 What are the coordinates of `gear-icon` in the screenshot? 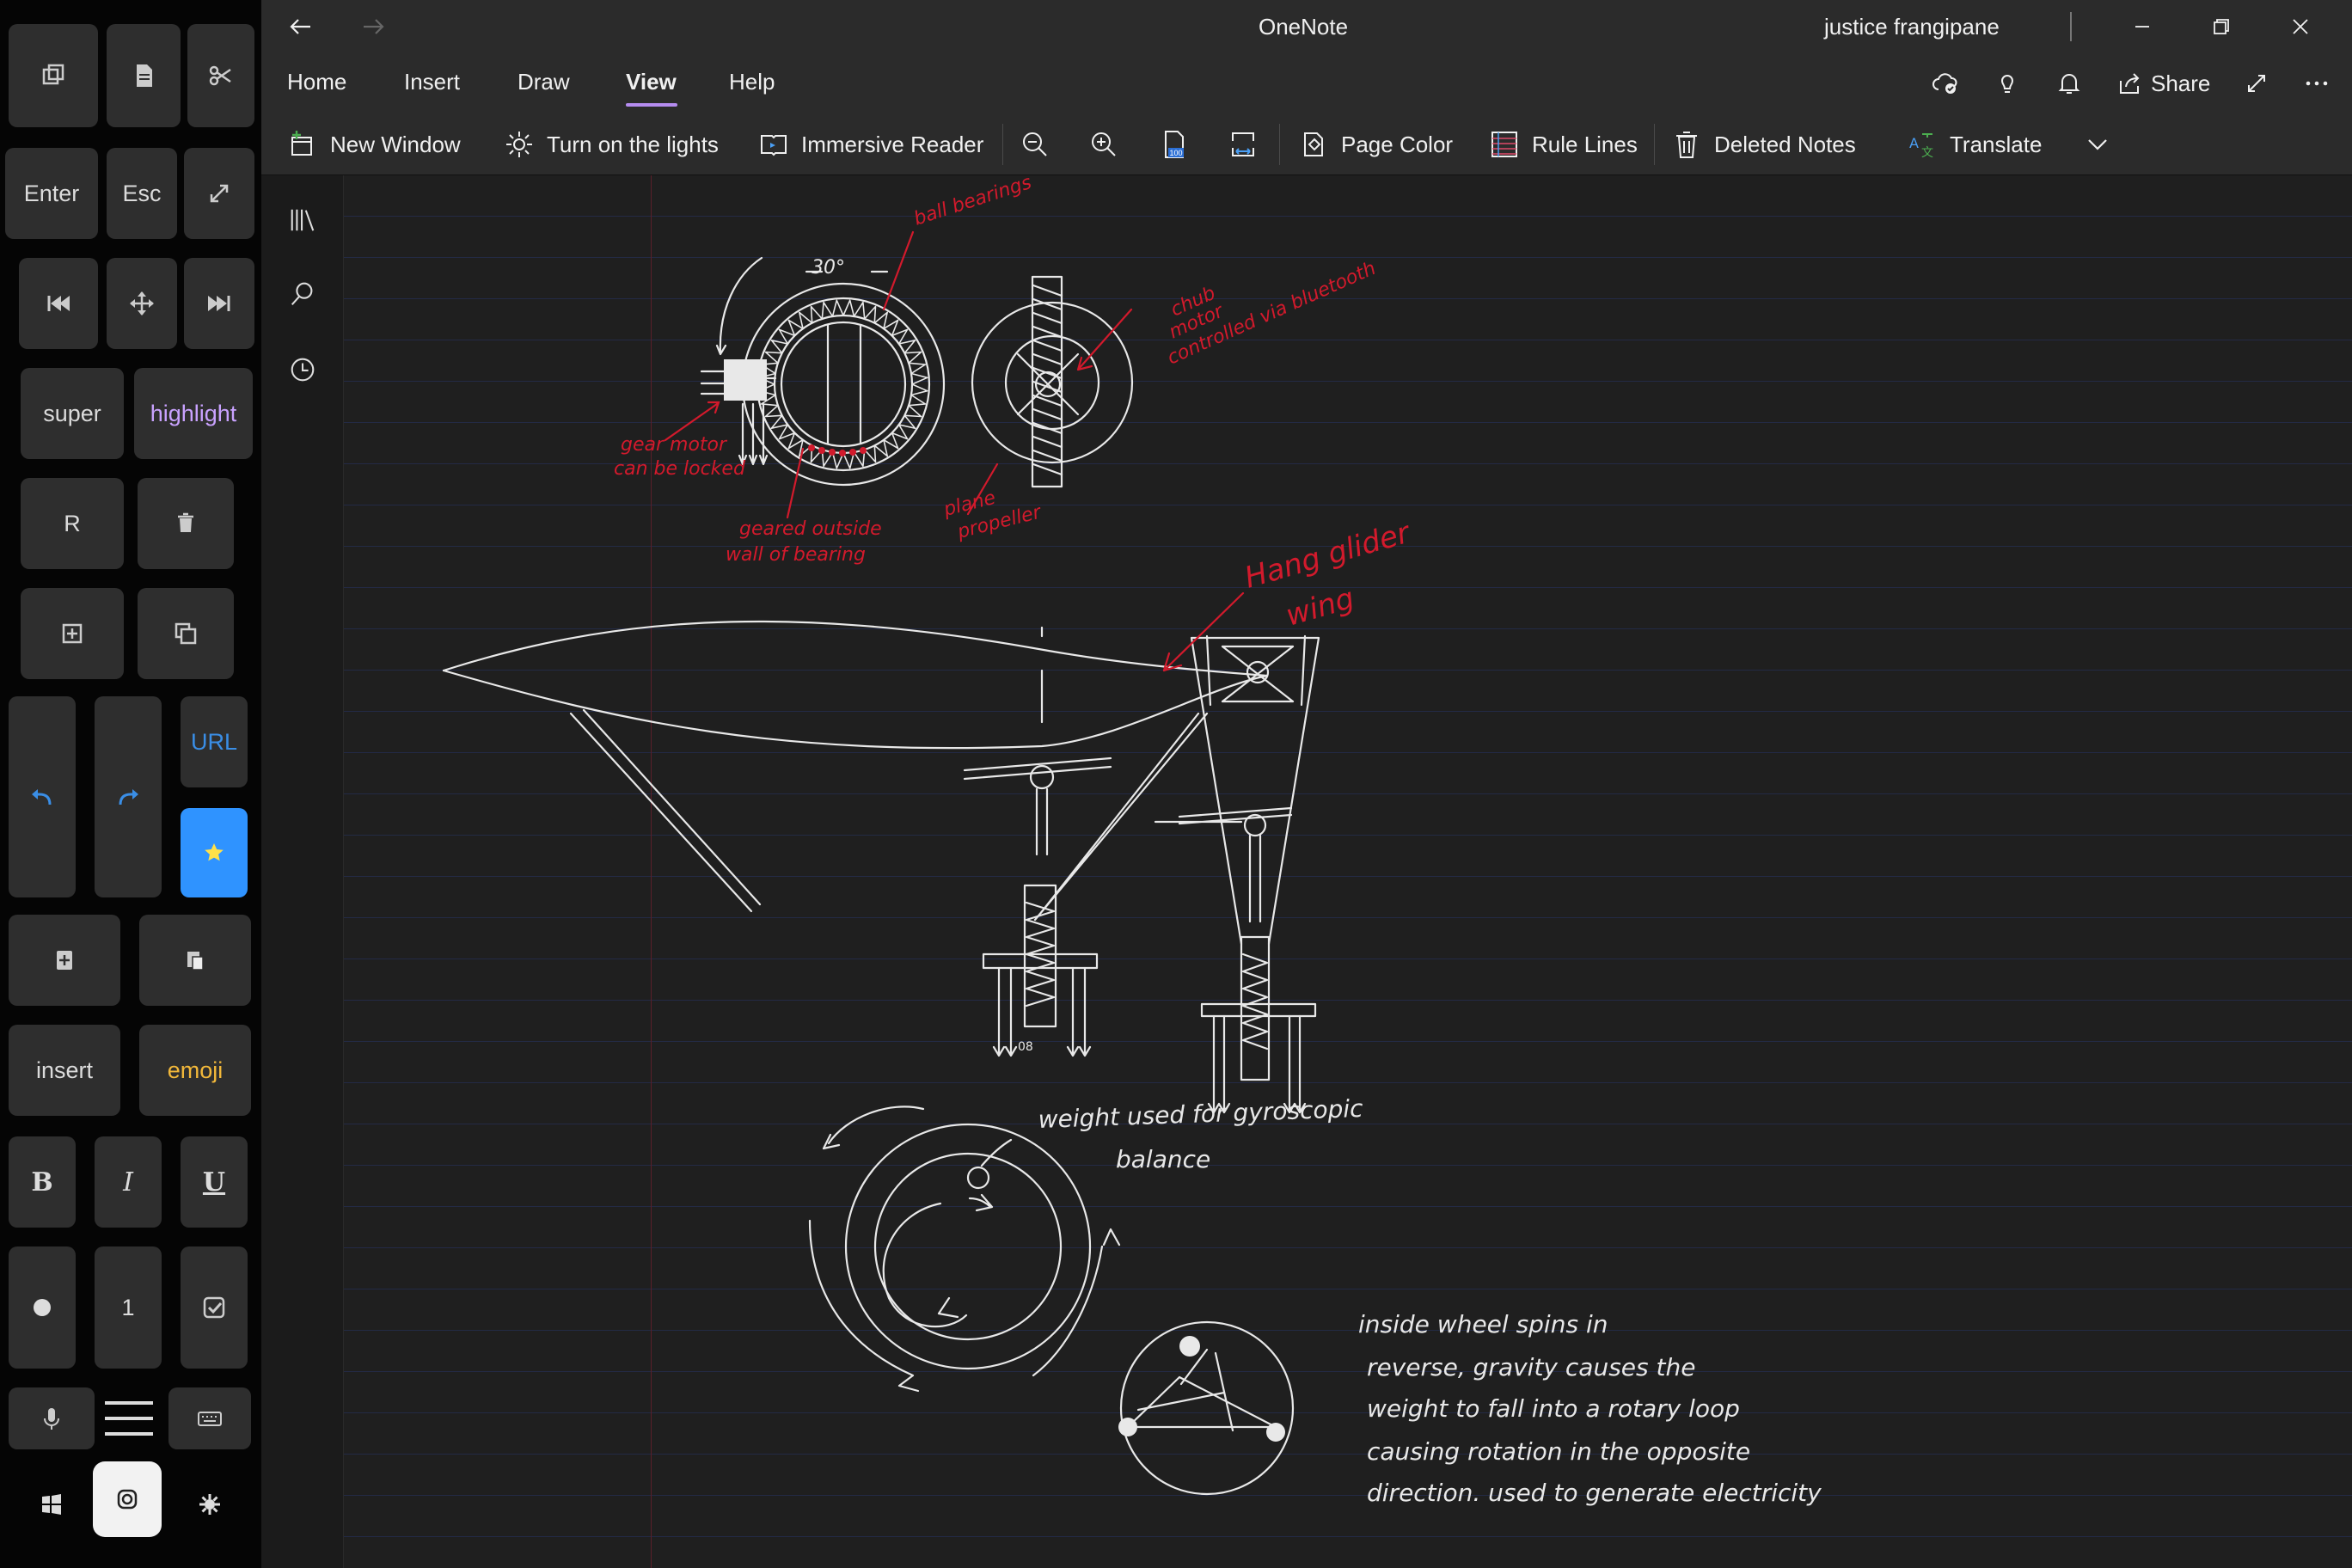 It's located at (209, 1504).